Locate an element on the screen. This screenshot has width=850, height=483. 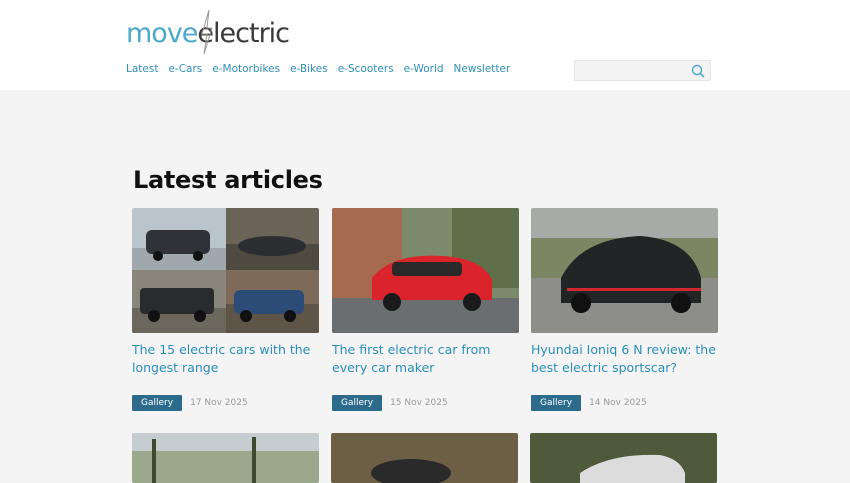
nav-e-cars: e-Cars is located at coordinates (185, 69).